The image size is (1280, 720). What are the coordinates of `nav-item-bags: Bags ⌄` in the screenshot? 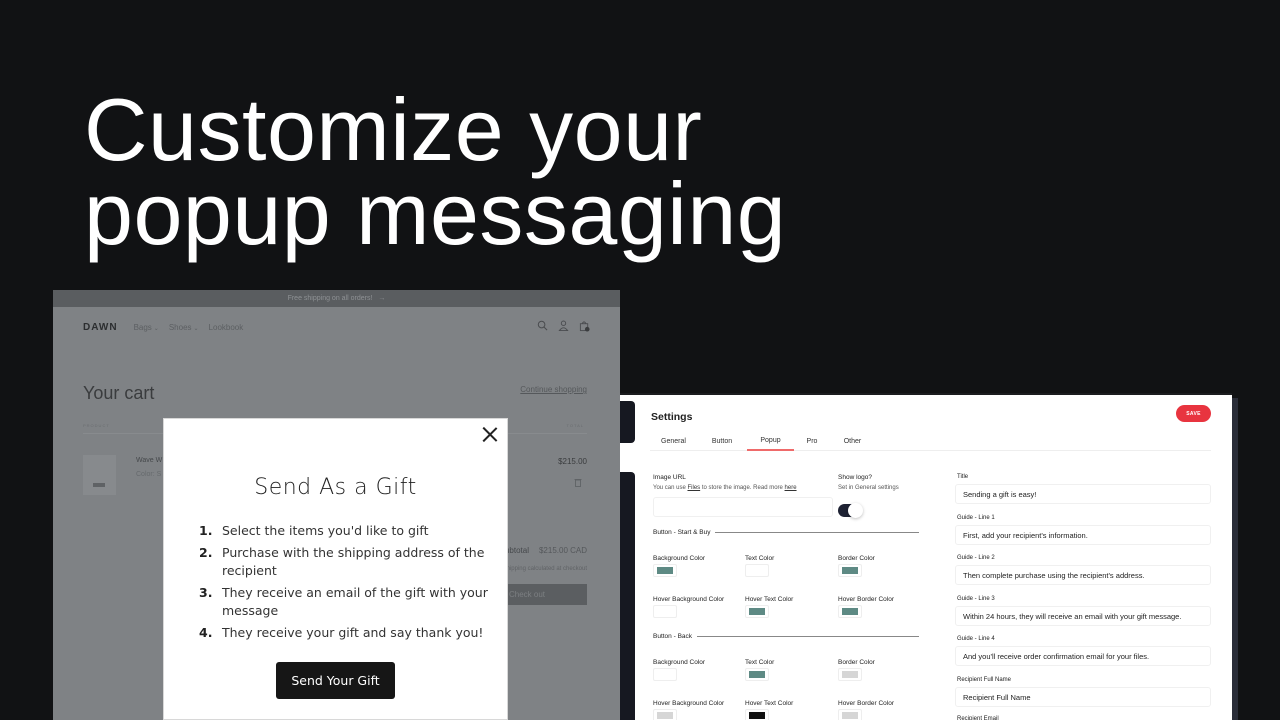 It's located at (146, 327).